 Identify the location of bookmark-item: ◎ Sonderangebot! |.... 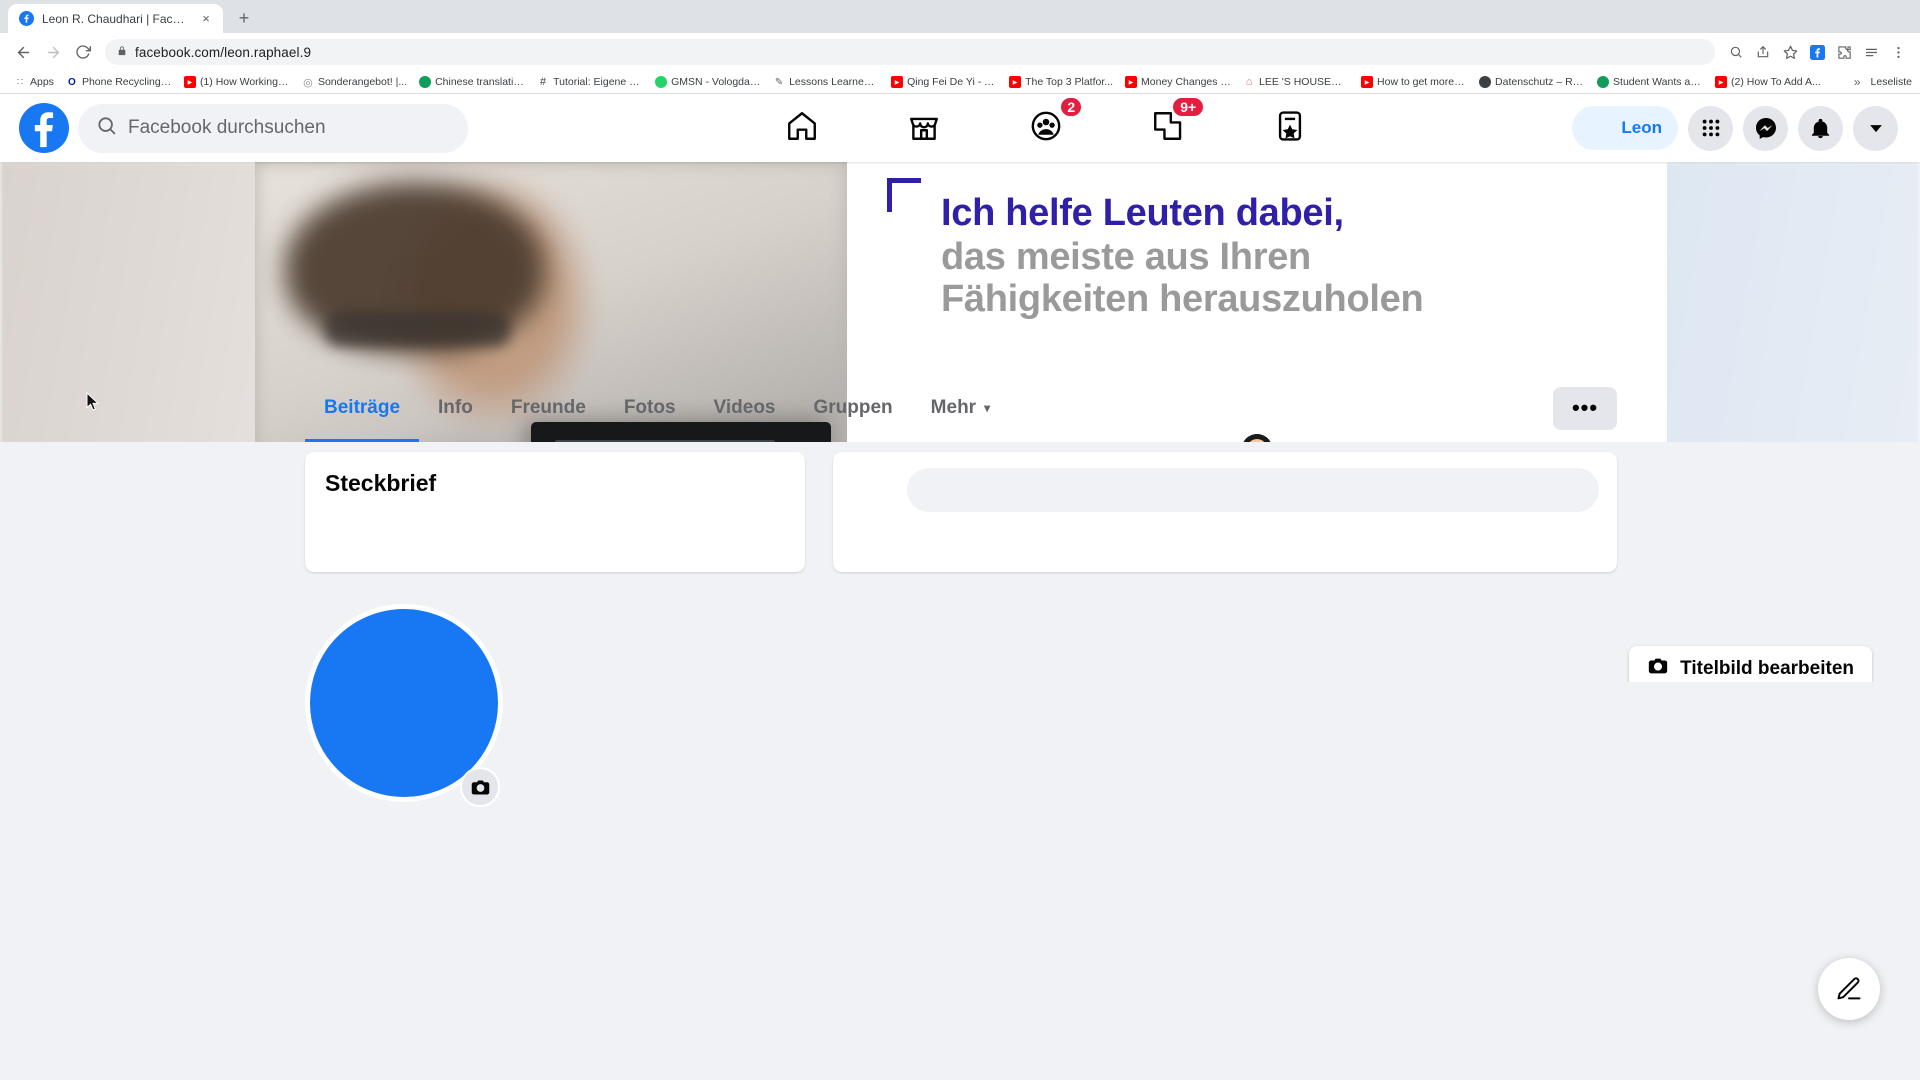
(354, 82).